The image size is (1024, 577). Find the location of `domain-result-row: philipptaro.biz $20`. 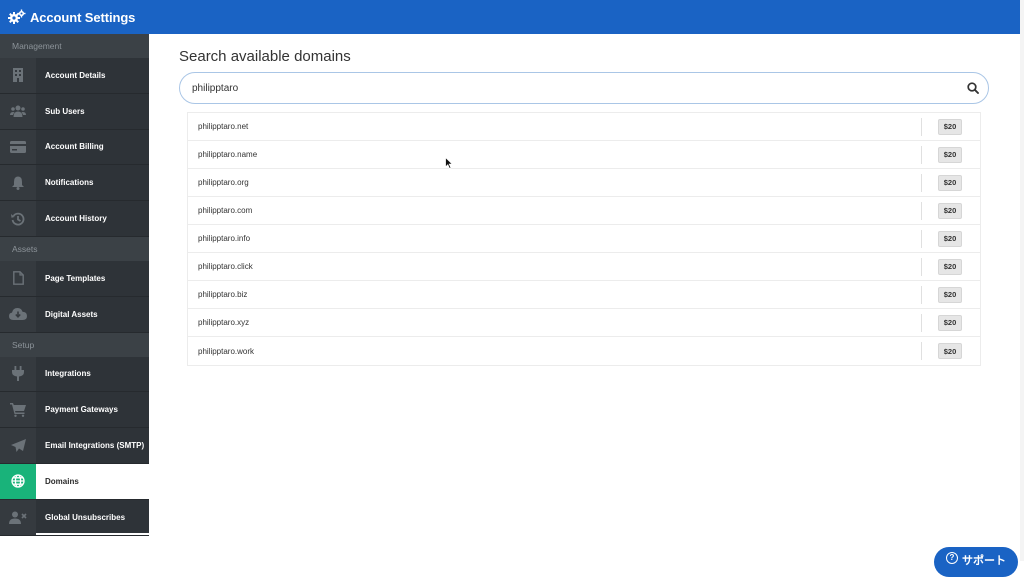

domain-result-row: philipptaro.biz $20 is located at coordinates (584, 295).